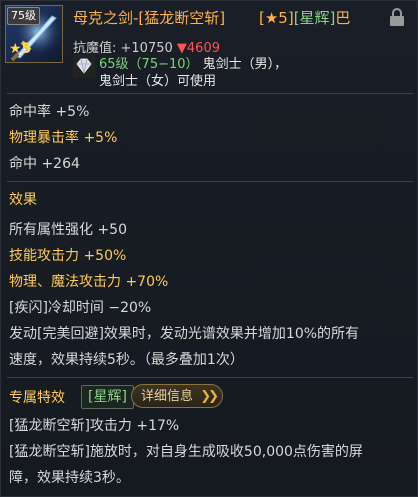 Image resolution: width=418 pixels, height=497 pixels. Describe the element at coordinates (397, 17) in the screenshot. I see `lock-icon` at that location.